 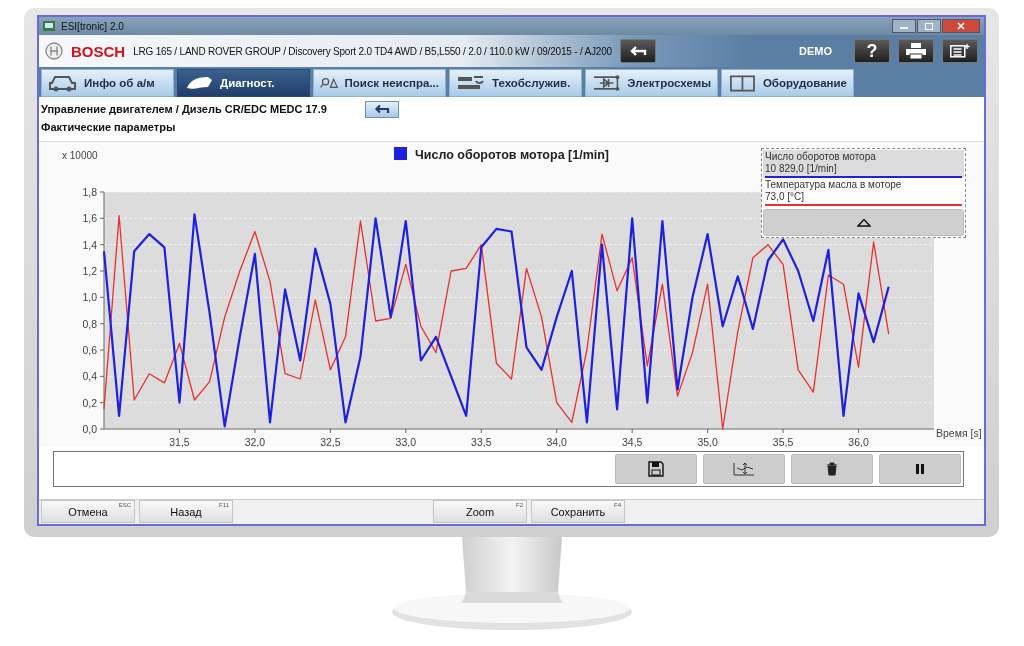 I want to click on y-tick-label: 0,4, so click(x=89, y=376).